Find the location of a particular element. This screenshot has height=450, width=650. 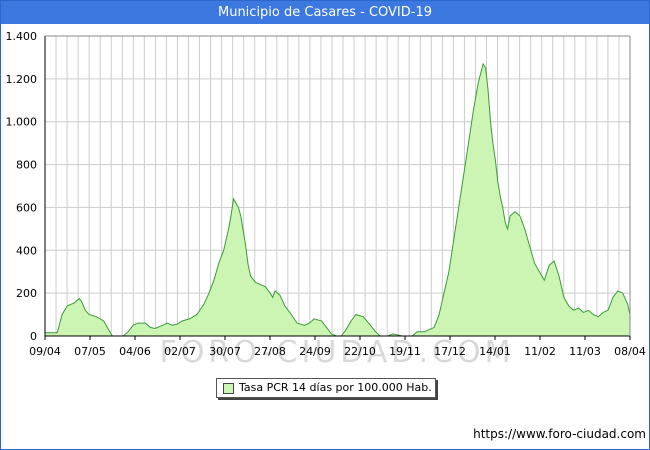

y-tick-label: 0 is located at coordinates (33, 336).